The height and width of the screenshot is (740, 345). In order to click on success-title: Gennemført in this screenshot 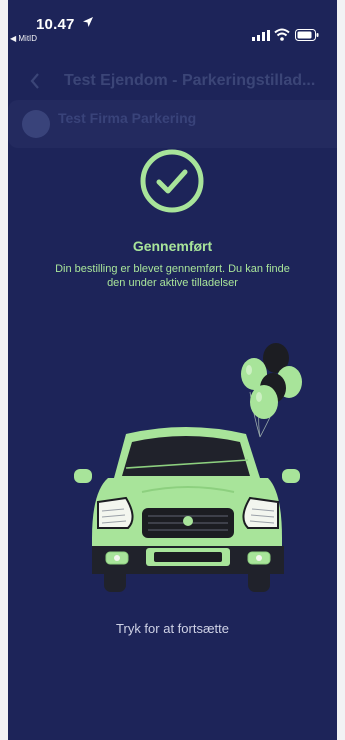, I will do `click(172, 246)`.